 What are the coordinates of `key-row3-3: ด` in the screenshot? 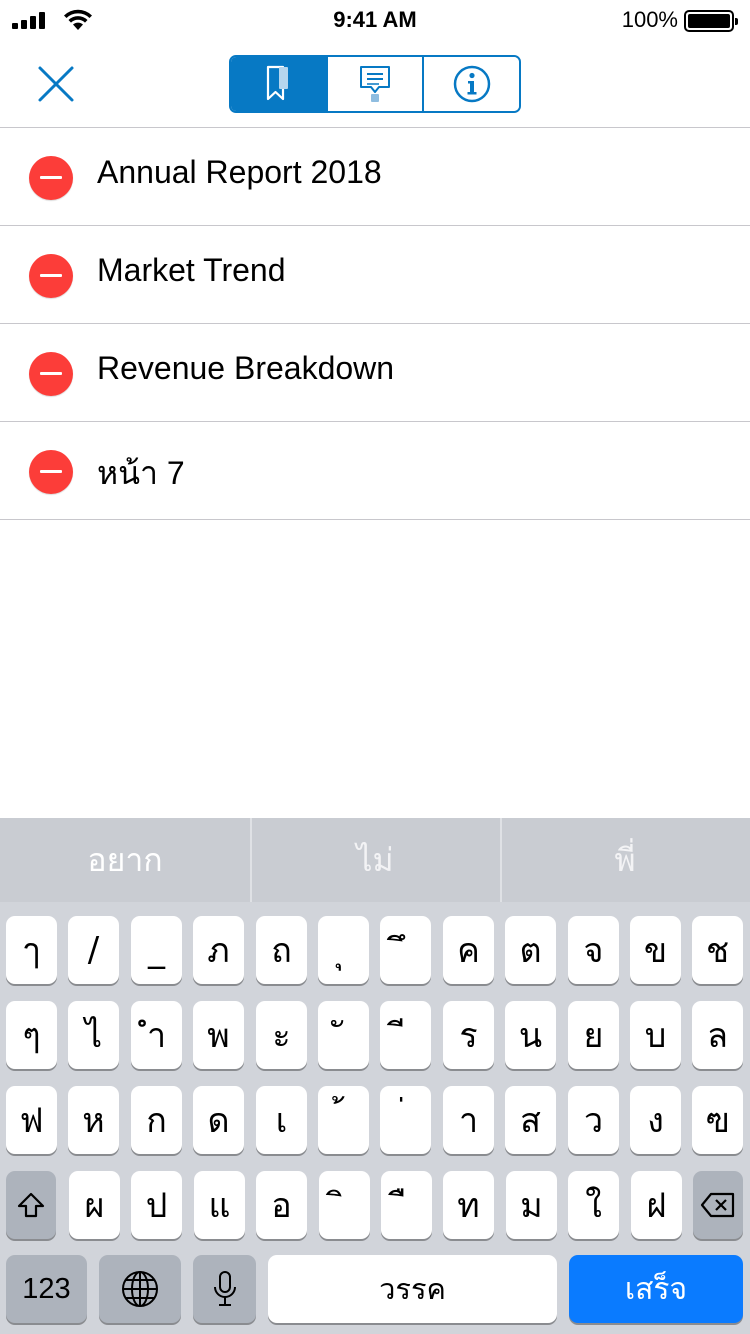 It's located at (218, 1120).